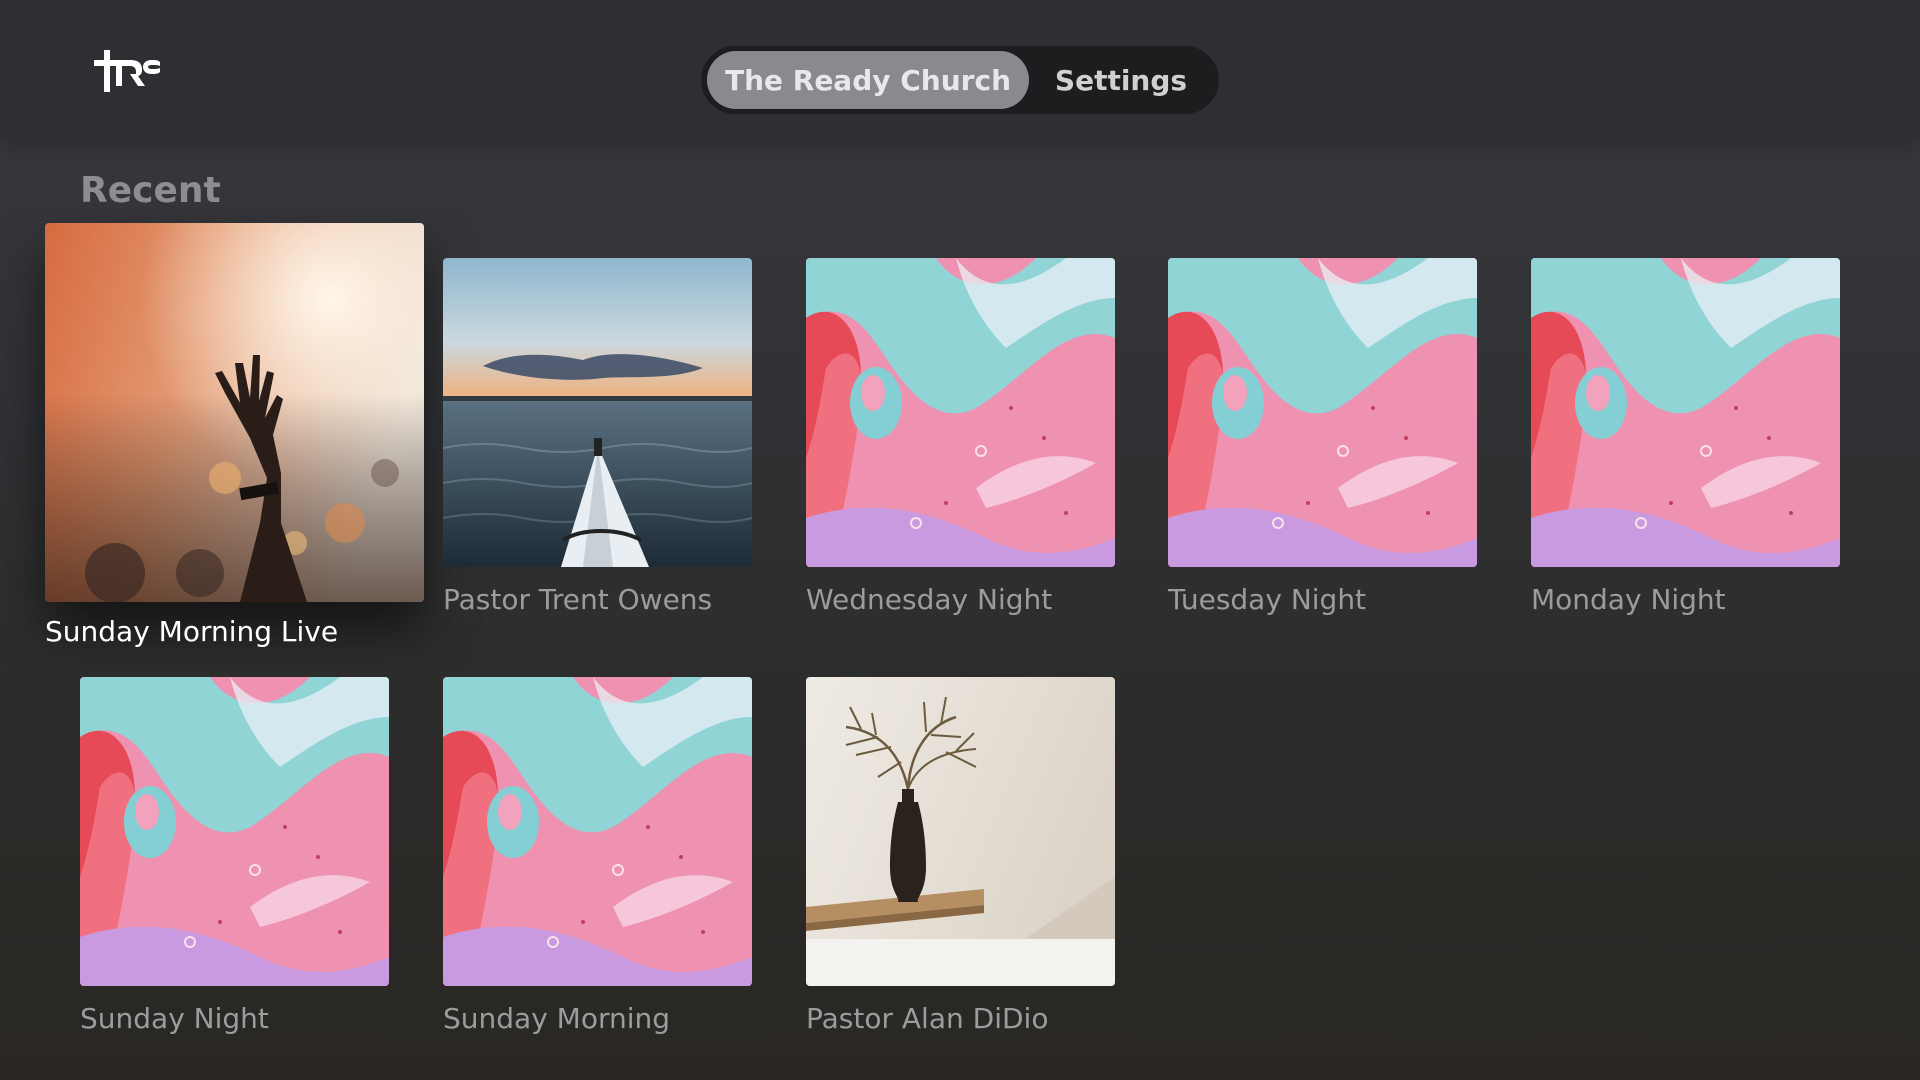 The width and height of the screenshot is (1920, 1080). What do you see at coordinates (868, 80) in the screenshot?
I see `tab-the-ready-church: The Ready Church` at bounding box center [868, 80].